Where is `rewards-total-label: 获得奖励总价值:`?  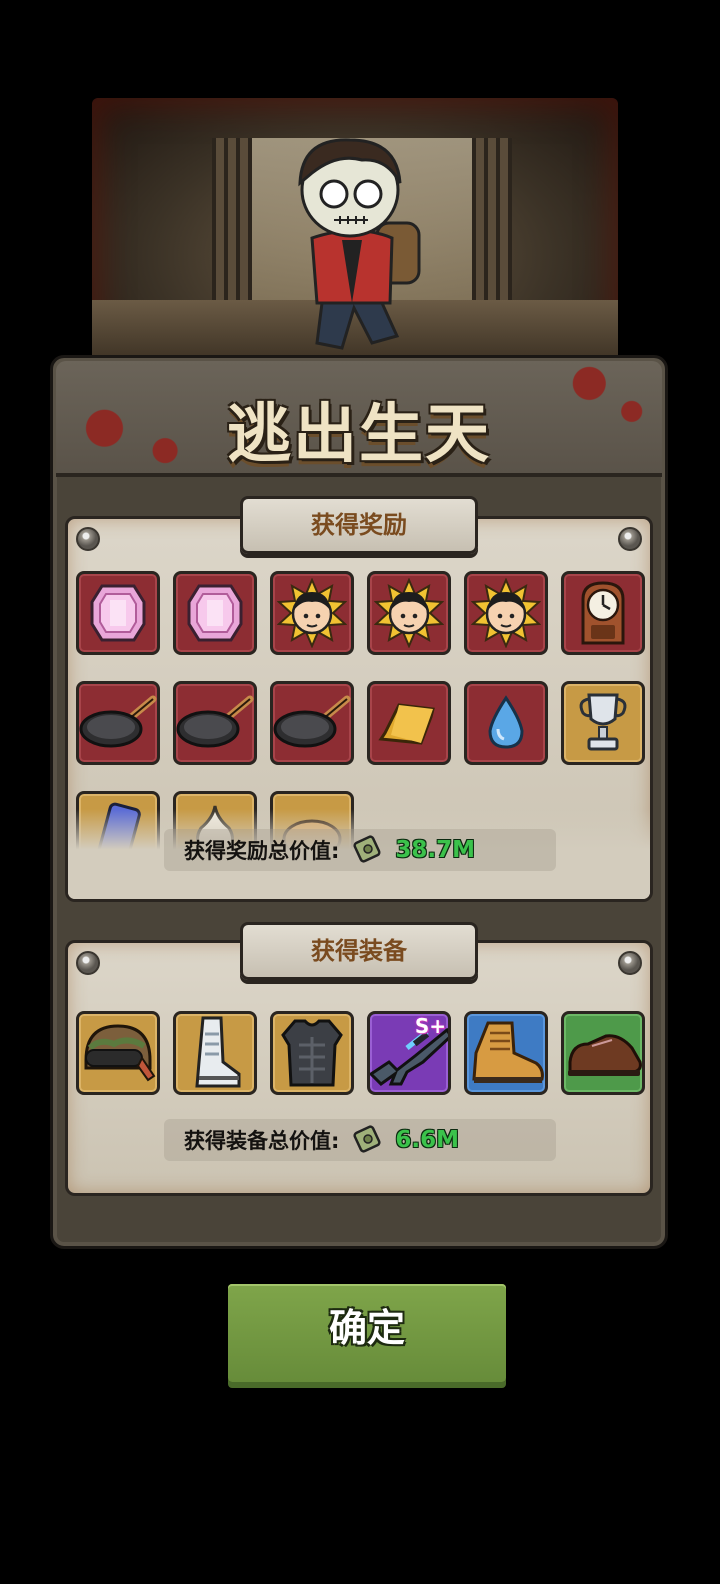 rewards-total-label: 获得奖励总价值: is located at coordinates (262, 851).